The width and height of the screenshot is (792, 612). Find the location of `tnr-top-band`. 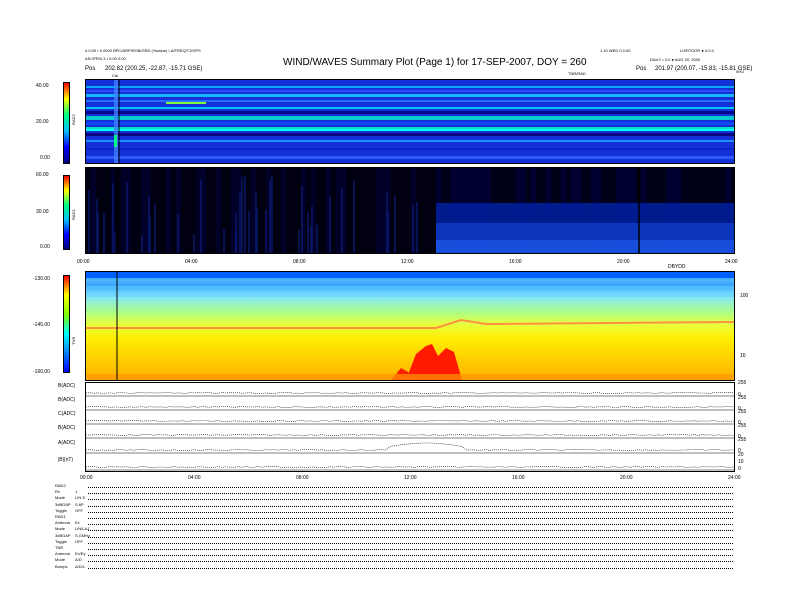

tnr-top-band is located at coordinates (410, 275).